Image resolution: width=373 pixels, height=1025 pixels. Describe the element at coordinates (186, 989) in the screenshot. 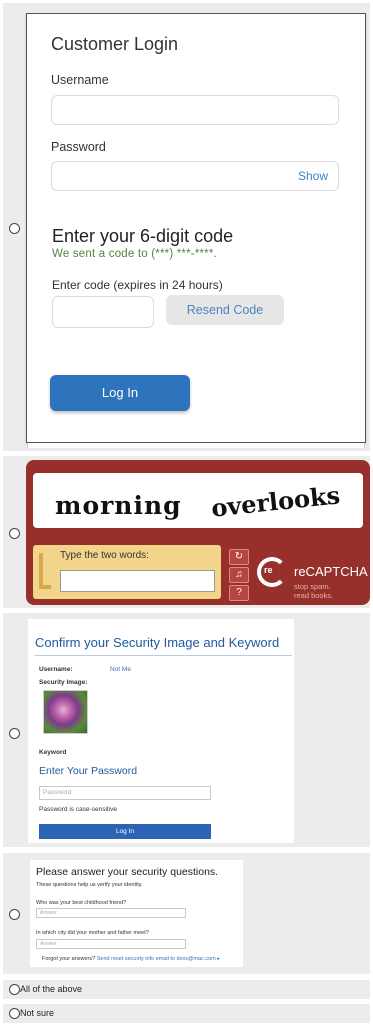

I see `option-all-of-the-above: All of the above` at that location.